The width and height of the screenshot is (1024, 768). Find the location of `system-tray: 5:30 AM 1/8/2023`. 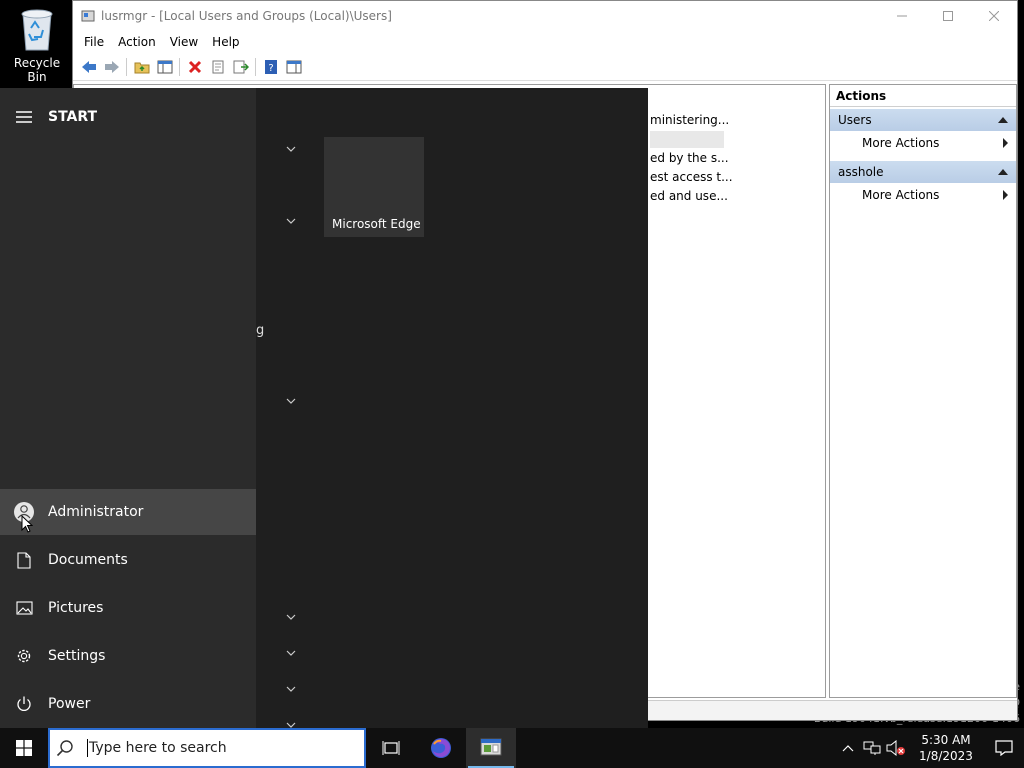

system-tray: 5:30 AM 1/8/2023 is located at coordinates (930, 748).